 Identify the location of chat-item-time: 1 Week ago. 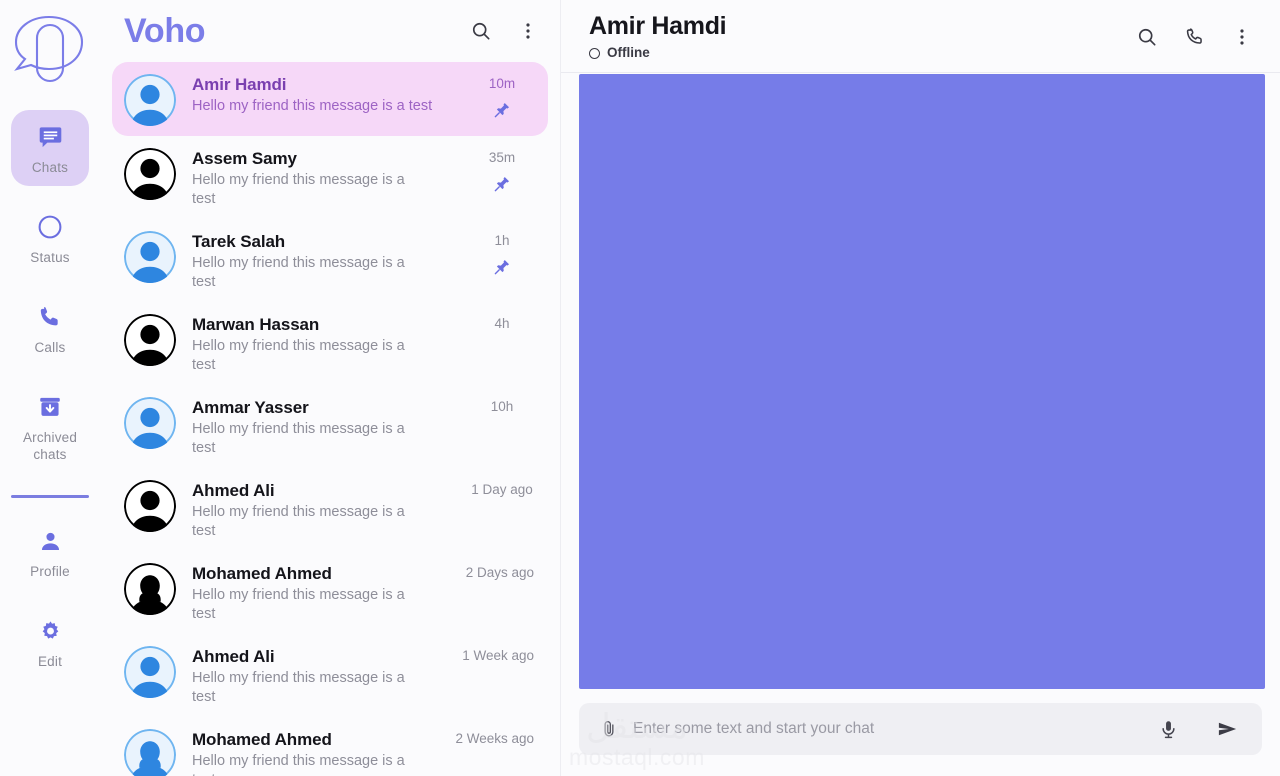
(498, 655).